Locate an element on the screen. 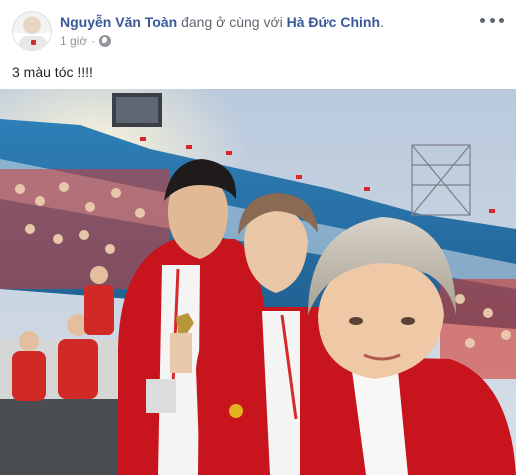  more-options-icon is located at coordinates (492, 20).